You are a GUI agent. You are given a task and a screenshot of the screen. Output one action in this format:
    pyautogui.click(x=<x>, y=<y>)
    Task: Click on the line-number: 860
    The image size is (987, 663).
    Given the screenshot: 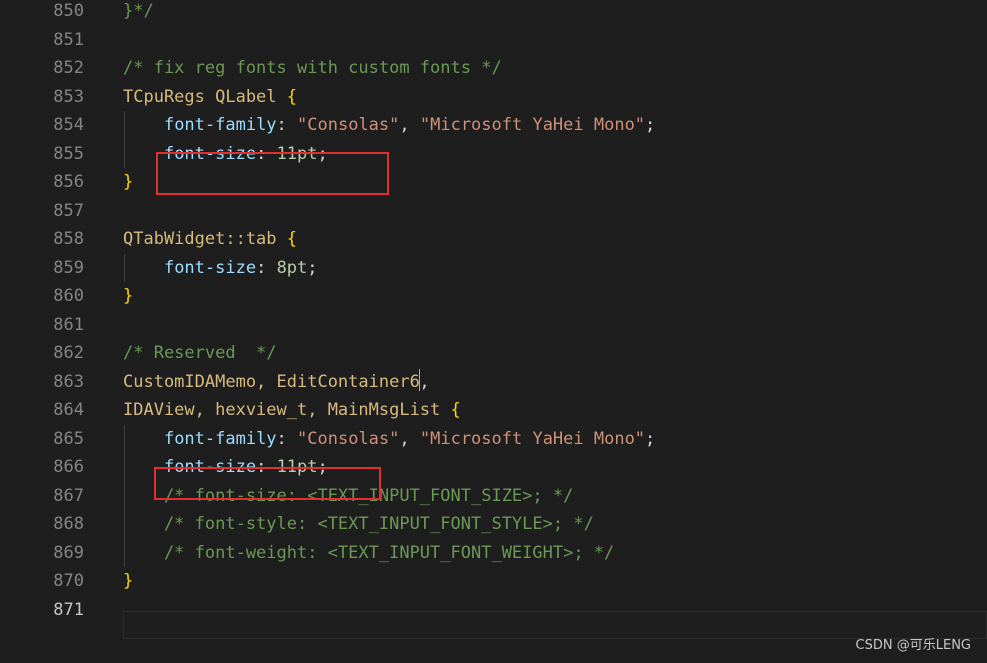 What is the action you would take?
    pyautogui.click(x=68, y=296)
    